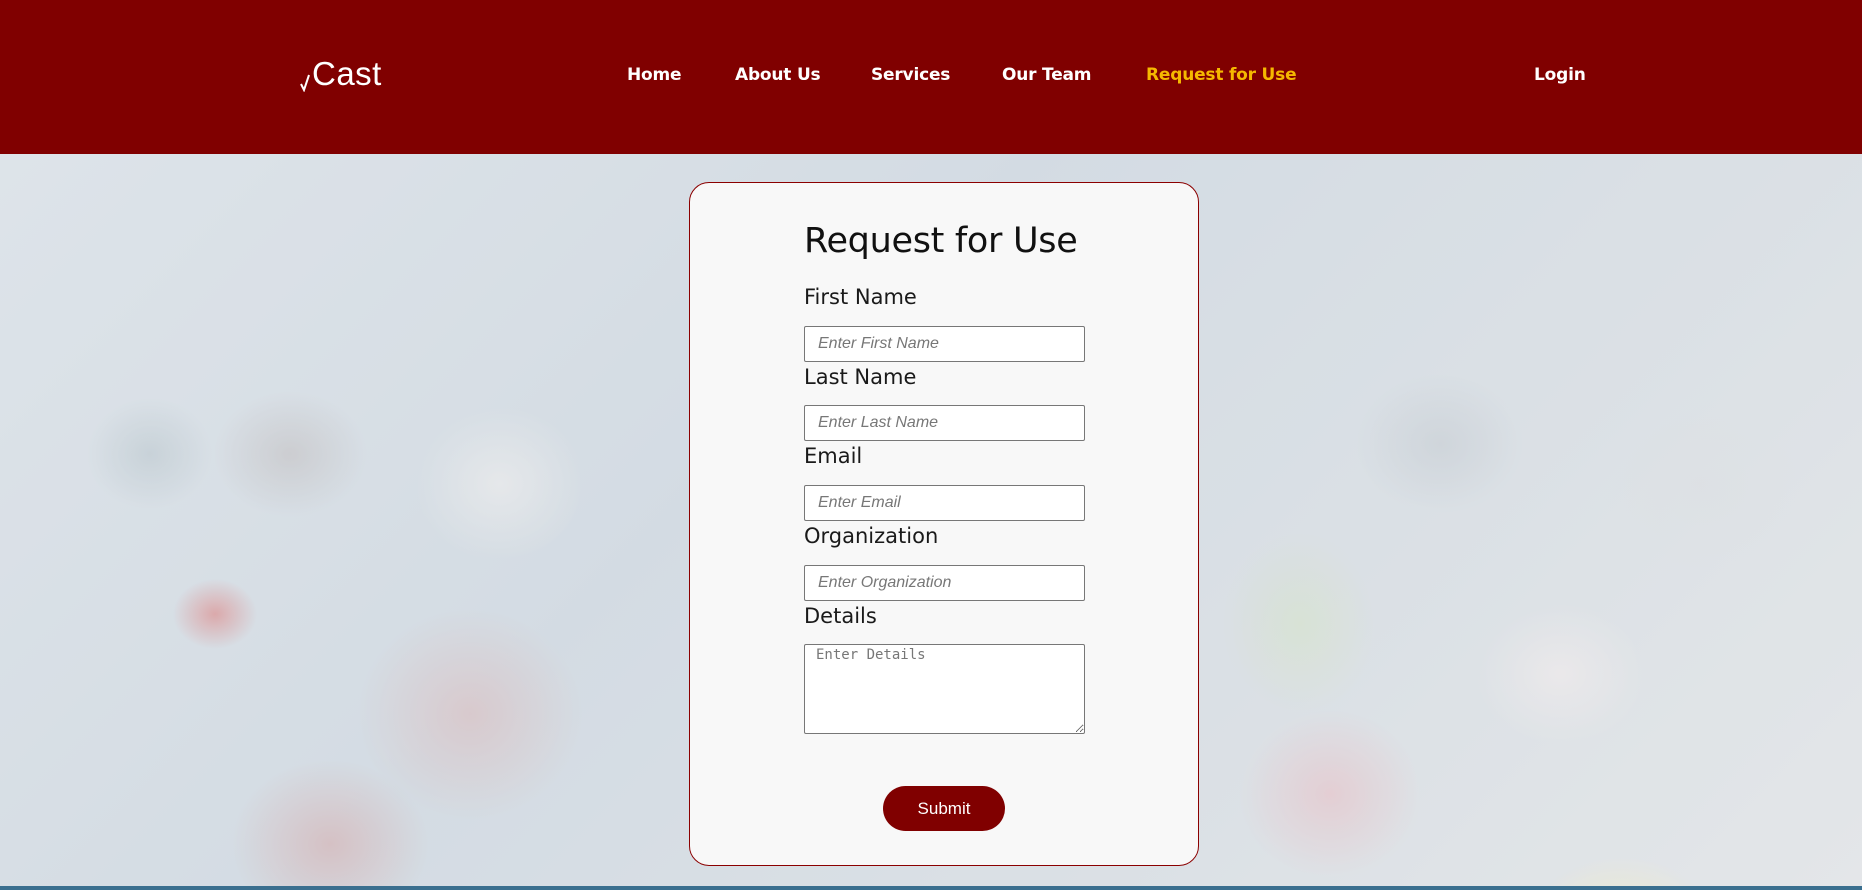  Describe the element at coordinates (944, 583) in the screenshot. I see `organization-input` at that location.